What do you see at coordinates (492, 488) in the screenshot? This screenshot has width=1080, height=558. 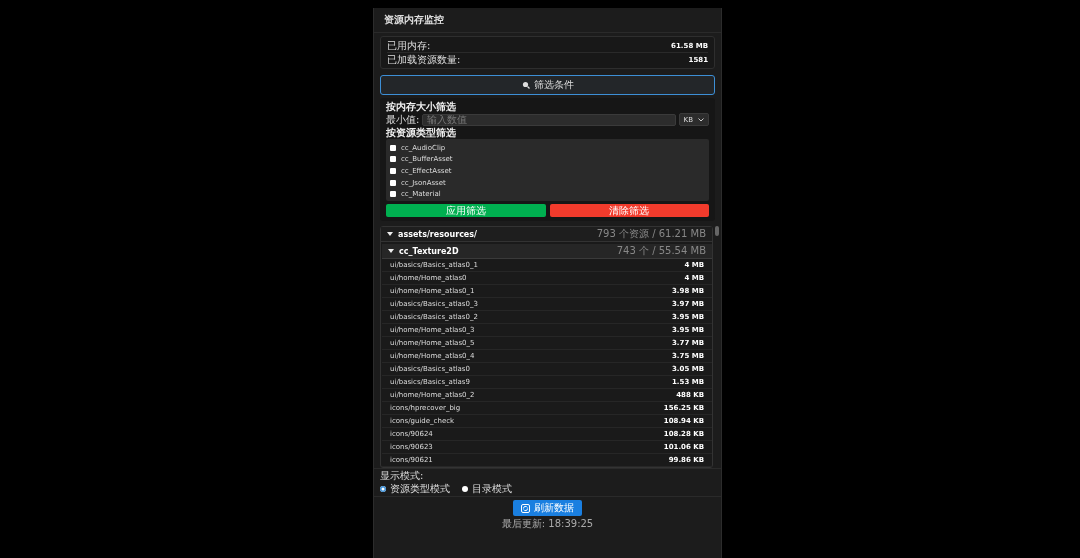 I see `radio-label: 目录模式` at bounding box center [492, 488].